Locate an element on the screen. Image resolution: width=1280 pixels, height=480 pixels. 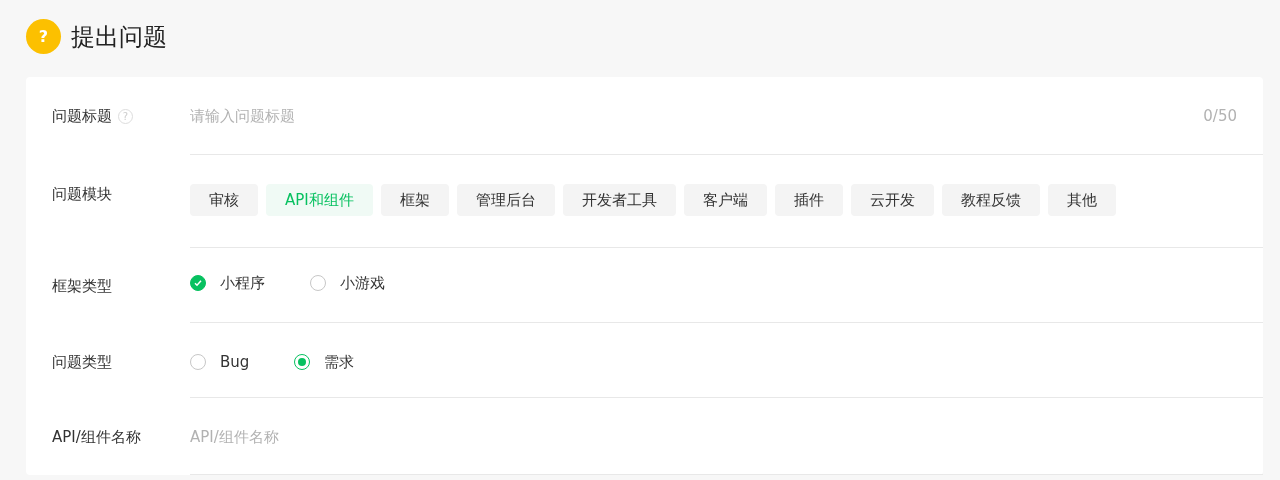
module-tag: 框架 is located at coordinates (414, 200).